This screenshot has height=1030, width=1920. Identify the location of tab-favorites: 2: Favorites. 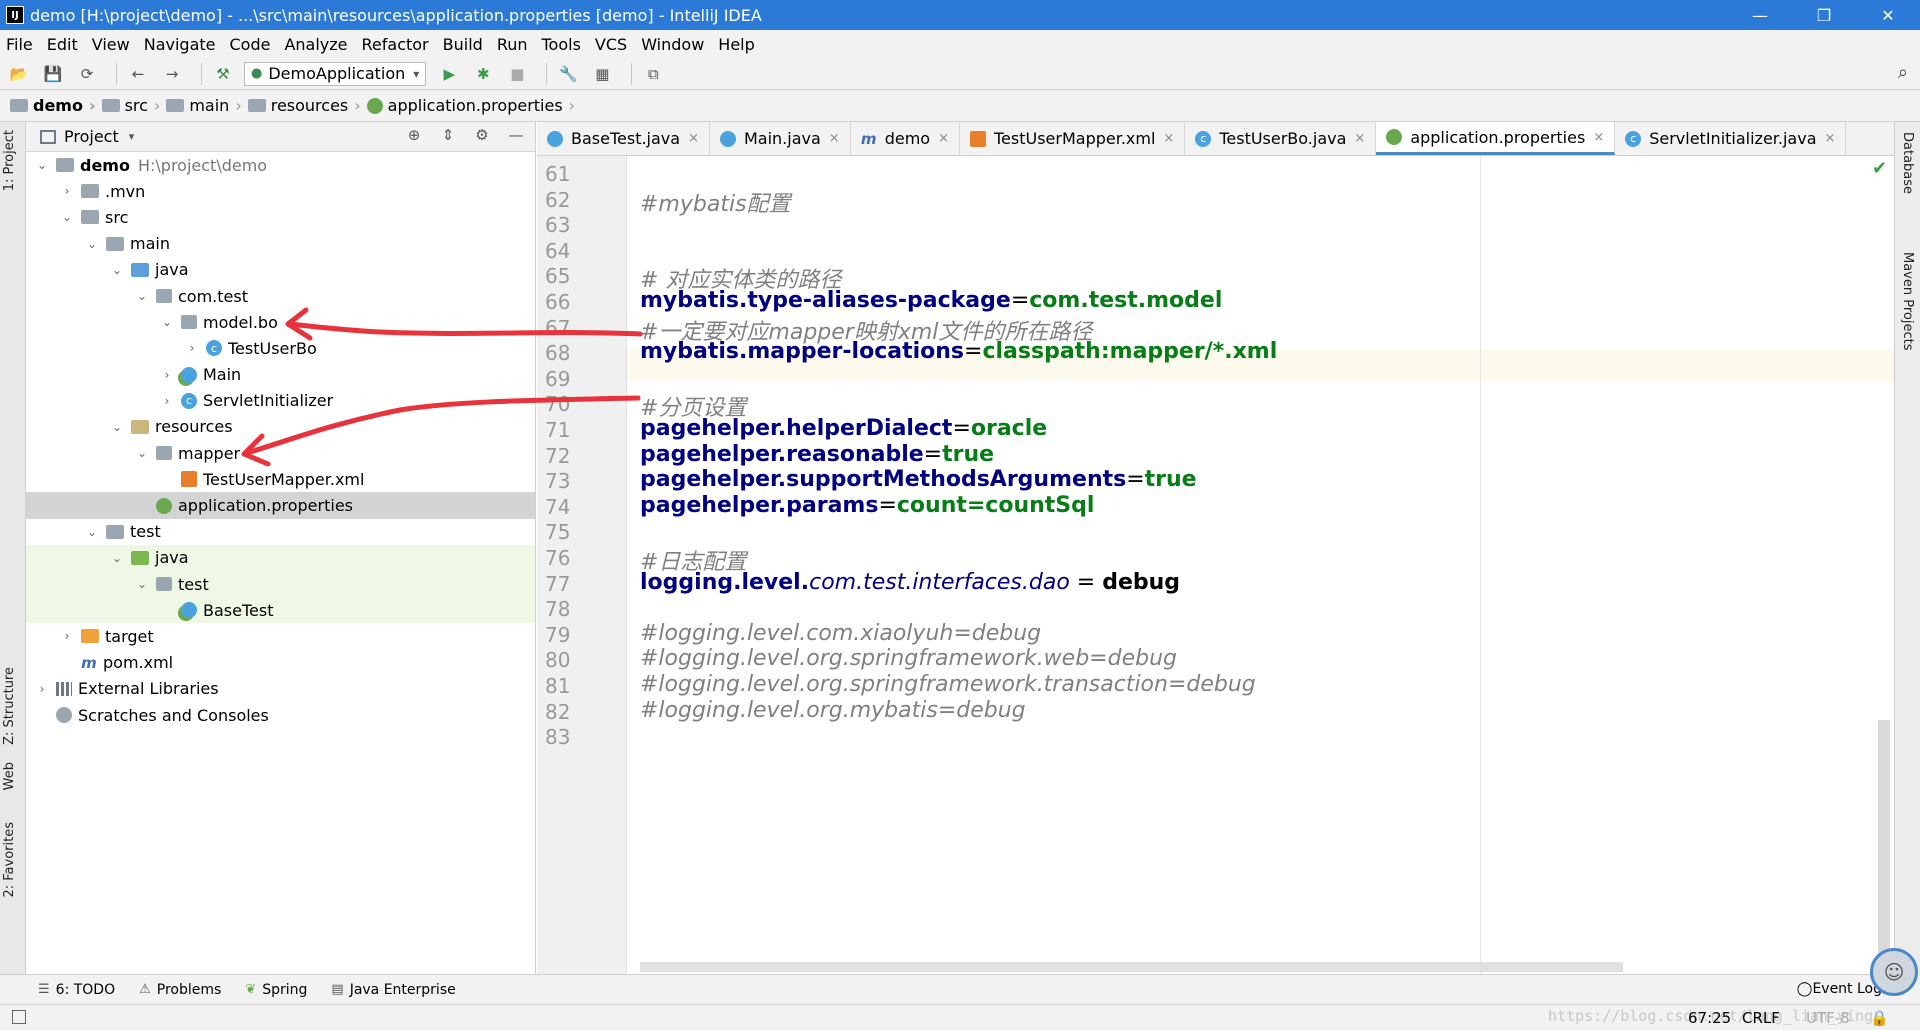
(9, 860).